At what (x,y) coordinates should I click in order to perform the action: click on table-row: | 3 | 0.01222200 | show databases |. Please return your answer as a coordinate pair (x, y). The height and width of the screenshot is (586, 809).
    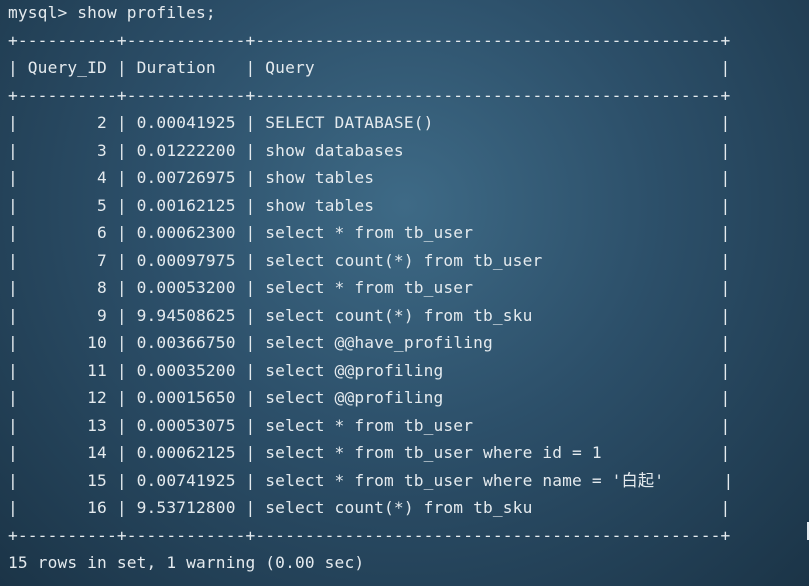
    Looking at the image, I should click on (369, 150).